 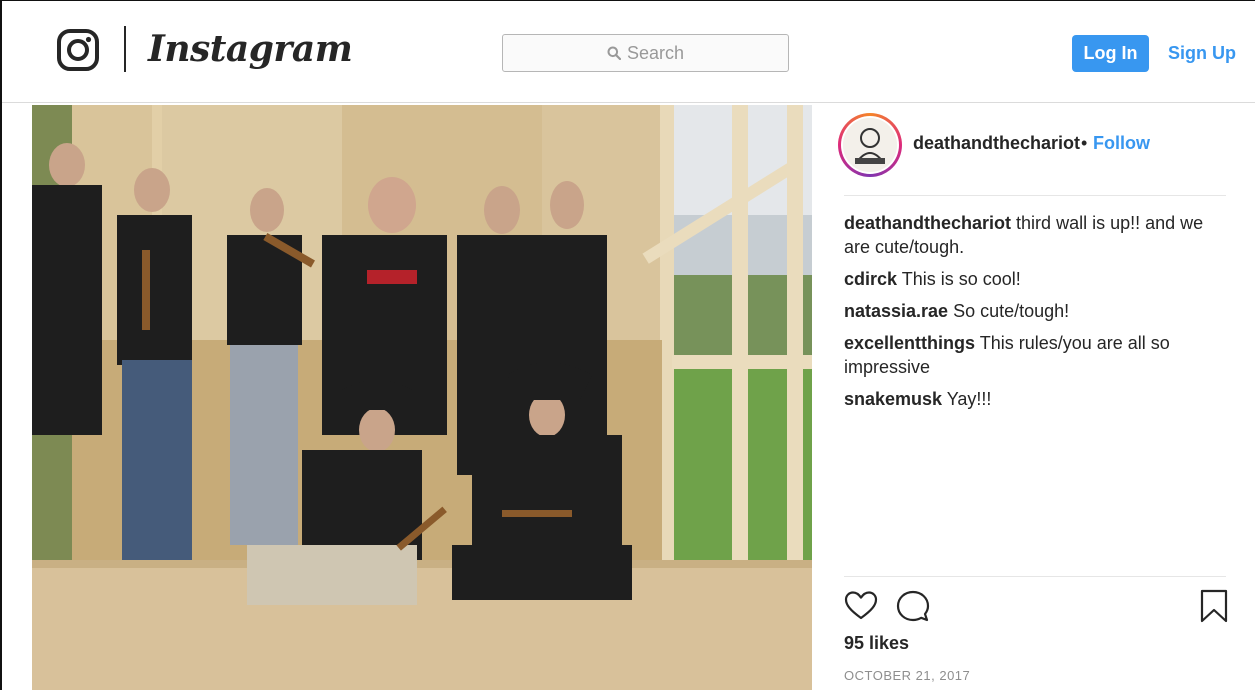 What do you see at coordinates (996, 143) in the screenshot?
I see `post-author-username: deathandthechariot` at bounding box center [996, 143].